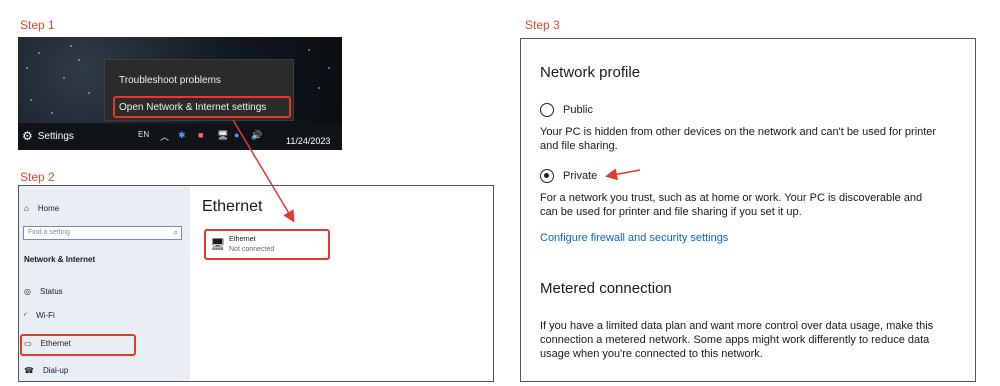 Image resolution: width=1000 pixels, height=386 pixels. What do you see at coordinates (580, 176) in the screenshot?
I see `private-radio-label: Private` at bounding box center [580, 176].